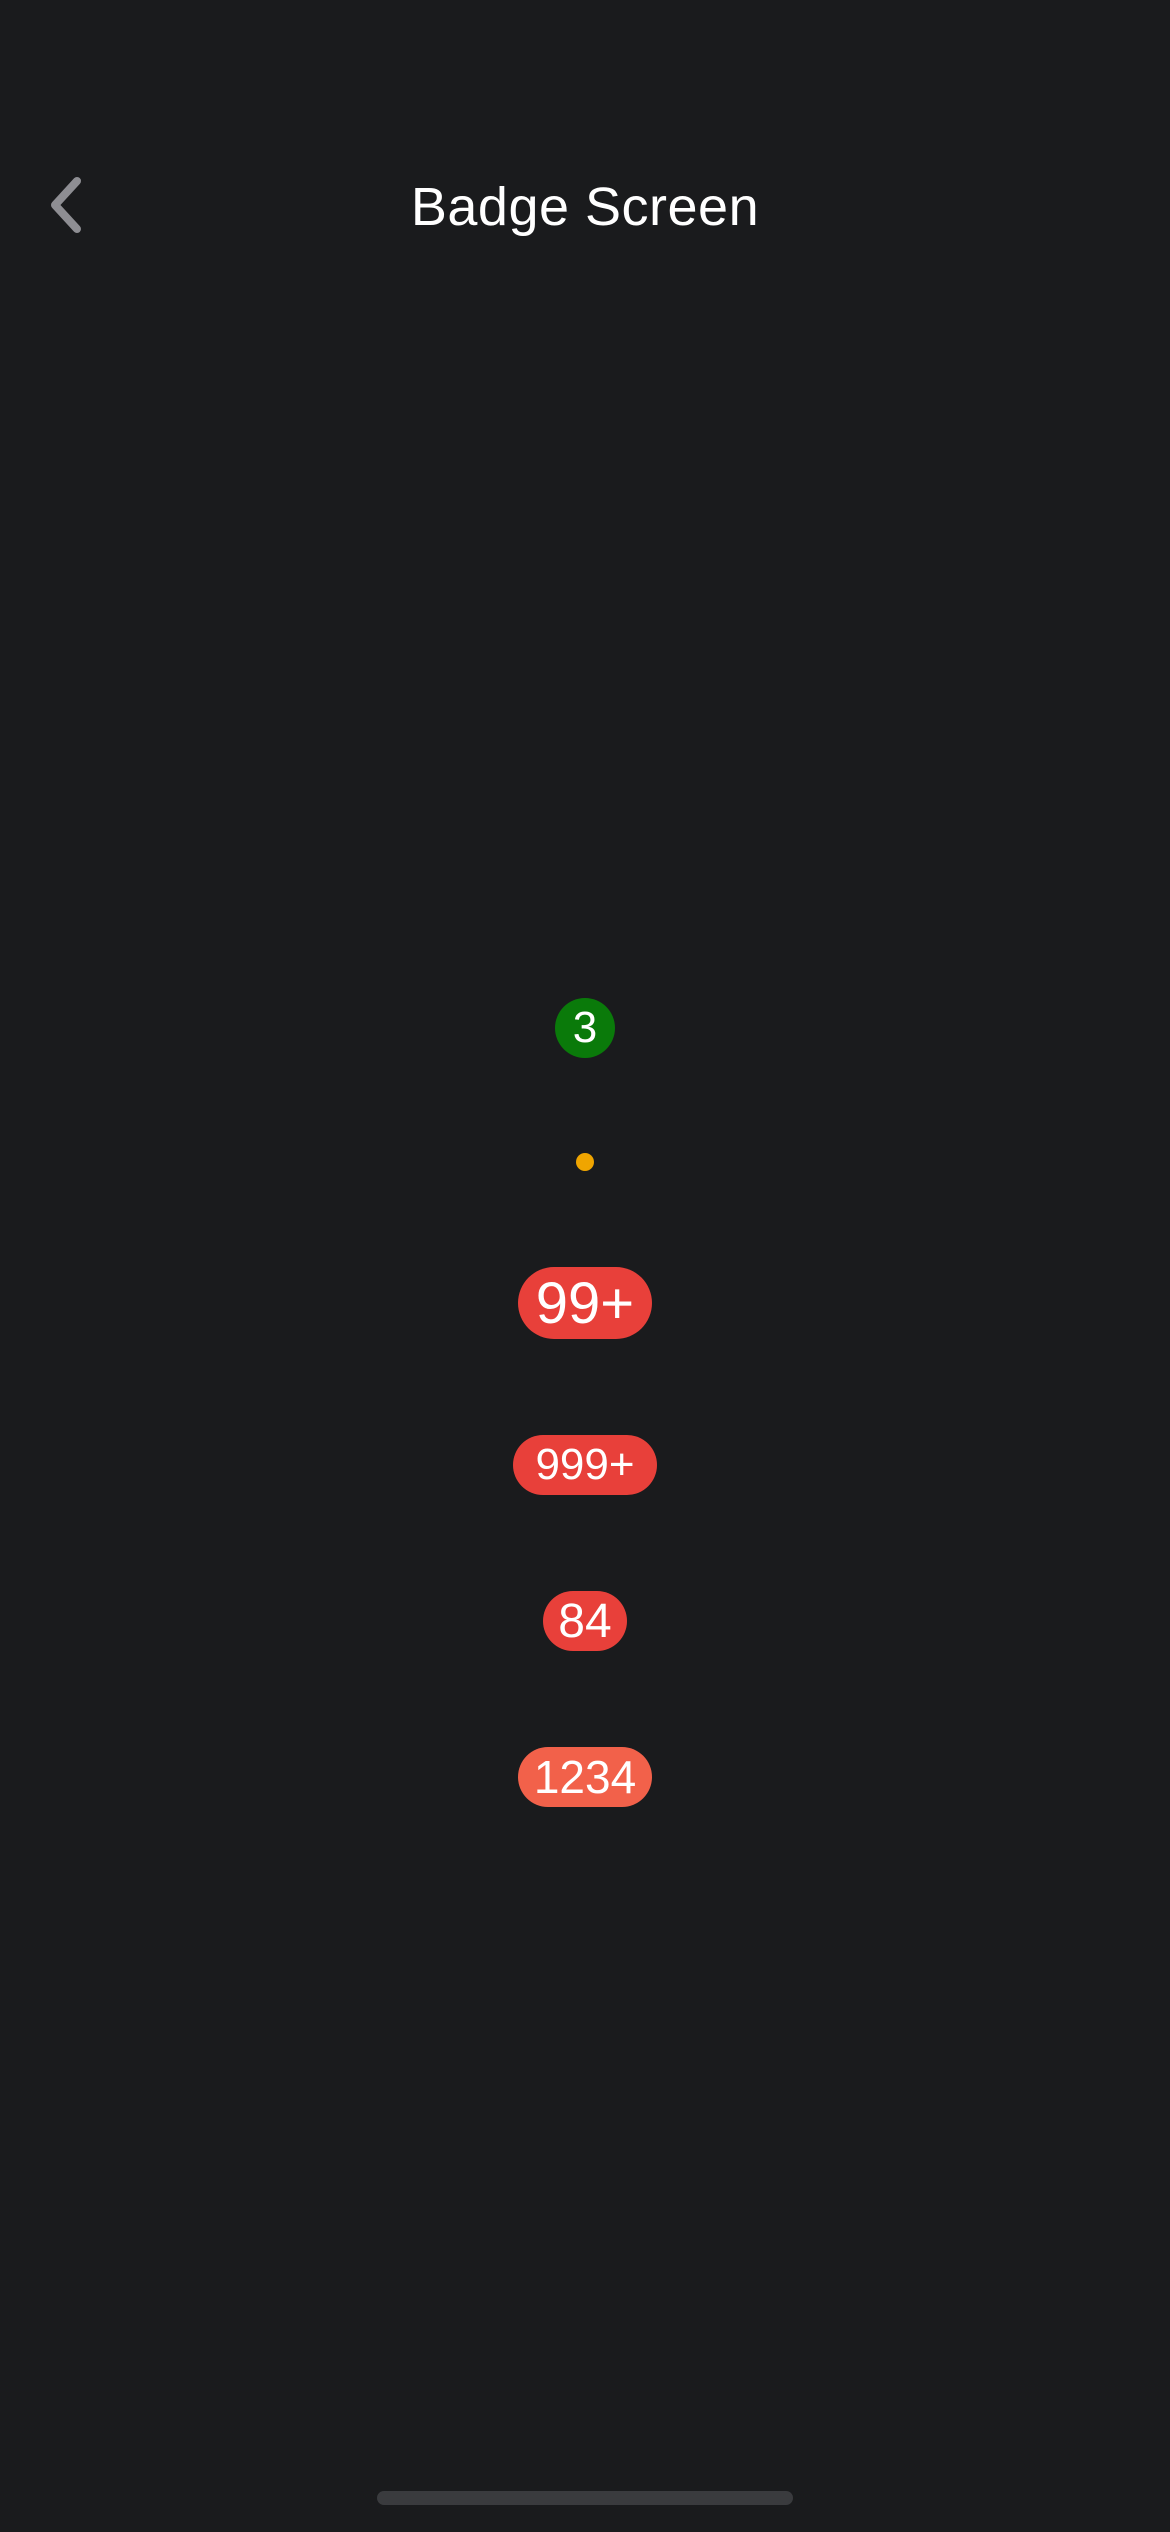 This screenshot has width=1170, height=2532. I want to click on home-indicator, so click(585, 2498).